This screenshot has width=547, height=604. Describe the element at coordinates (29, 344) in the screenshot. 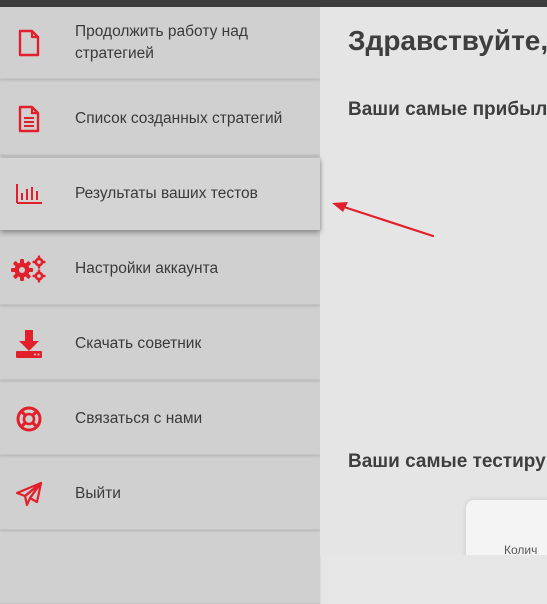

I see `download-icon` at that location.